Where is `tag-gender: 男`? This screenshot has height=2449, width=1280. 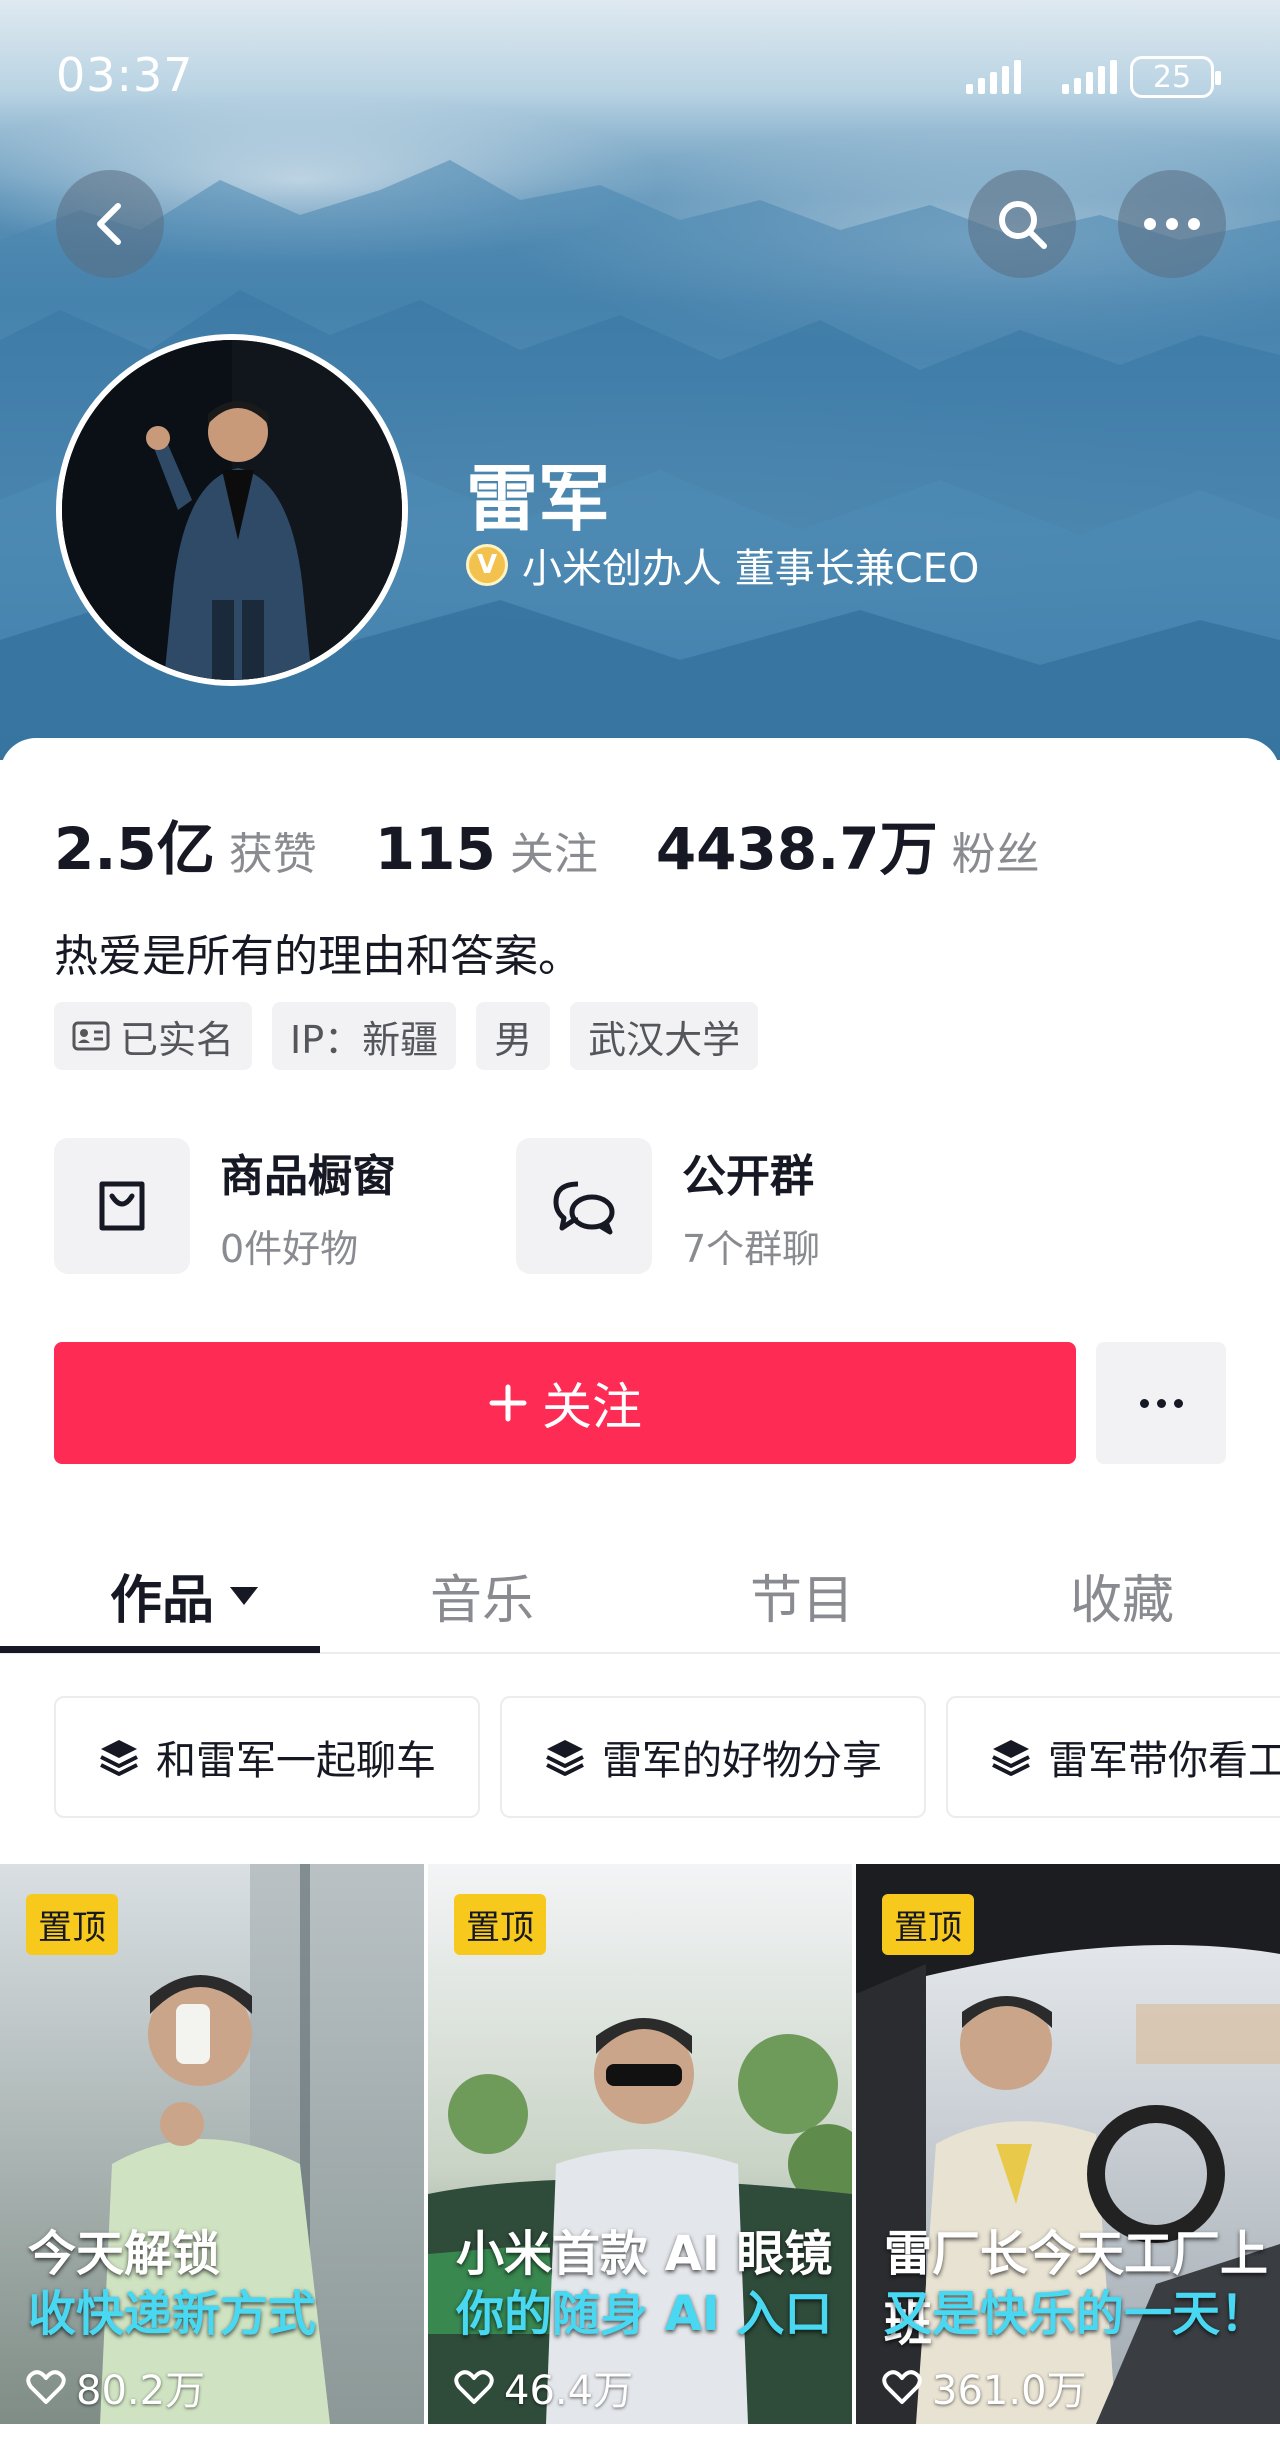
tag-gender: 男 is located at coordinates (513, 1036).